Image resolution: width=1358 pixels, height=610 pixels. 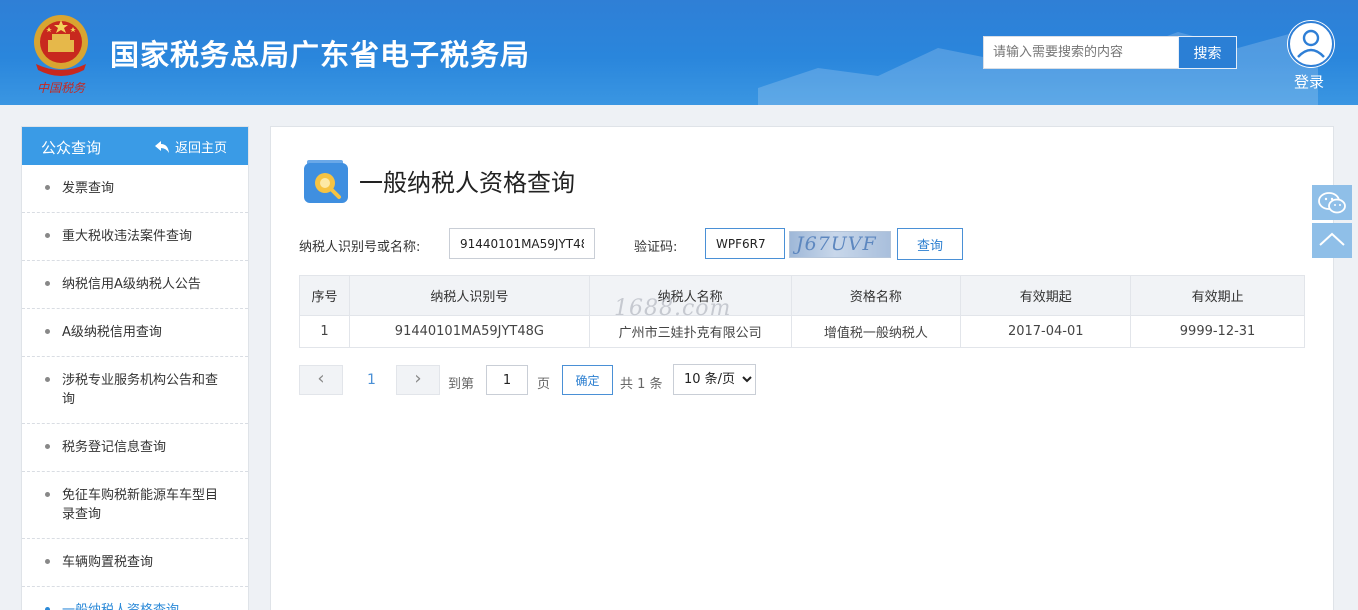 I want to click on sidebar-header: 公众查询 返回主页, so click(x=135, y=146).